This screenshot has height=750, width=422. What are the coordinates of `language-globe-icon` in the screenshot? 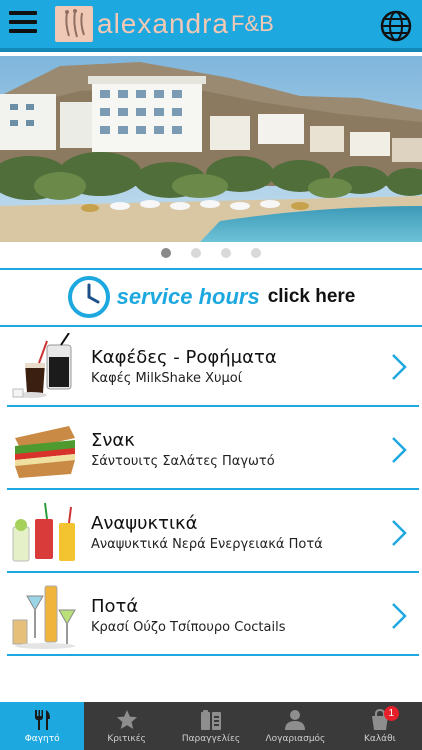 It's located at (396, 26).